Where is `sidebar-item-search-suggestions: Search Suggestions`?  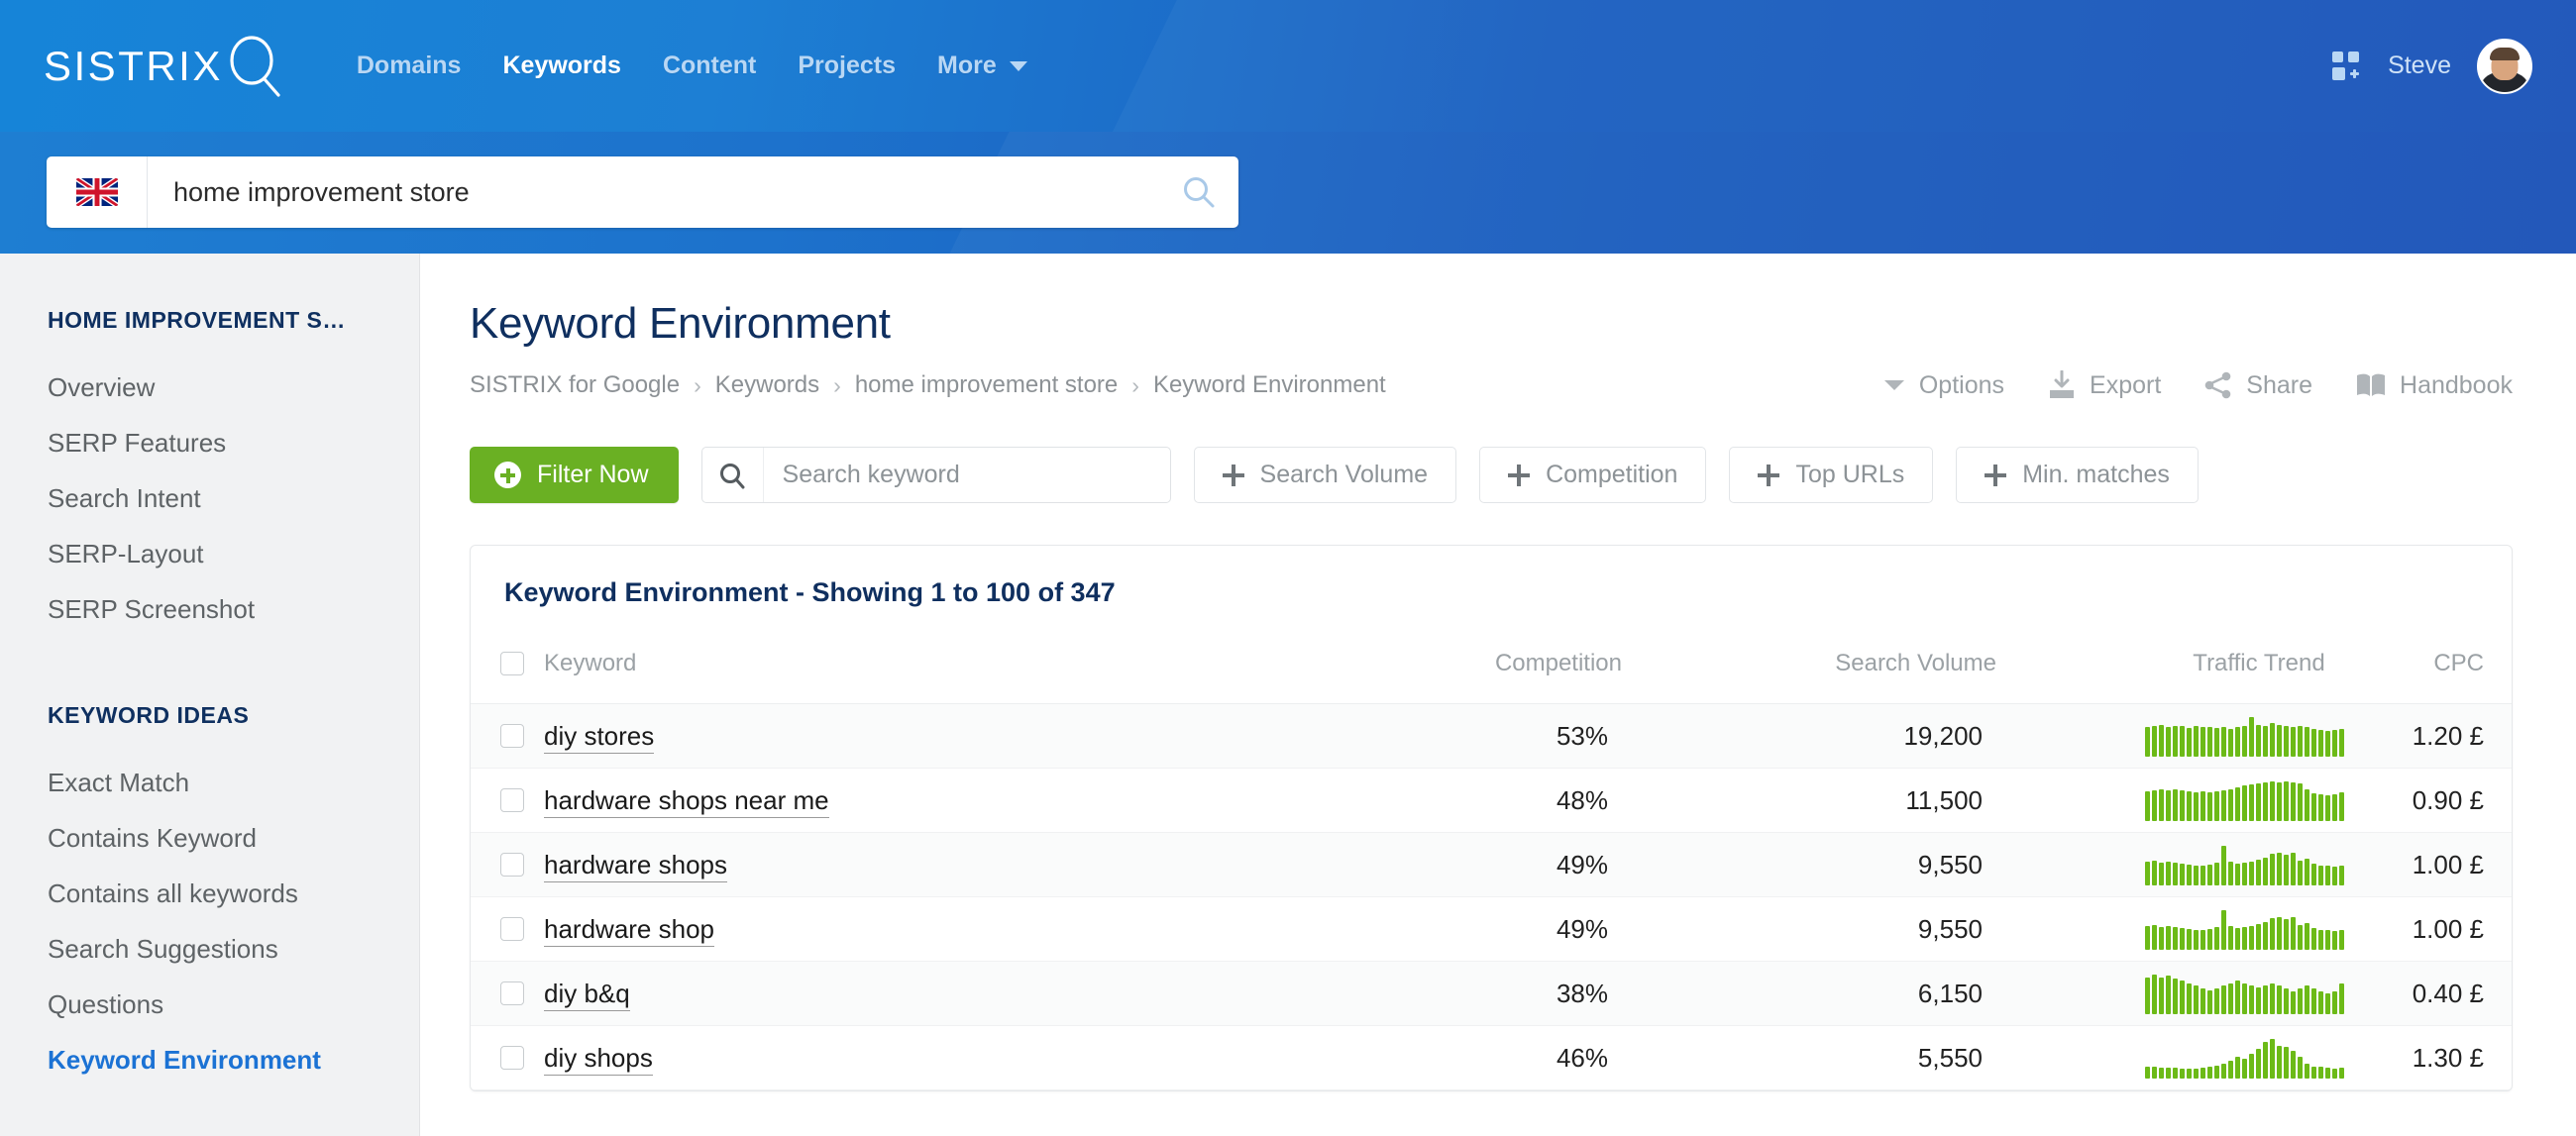
sidebar-item-search-suggestions: Search Suggestions is located at coordinates (209, 949).